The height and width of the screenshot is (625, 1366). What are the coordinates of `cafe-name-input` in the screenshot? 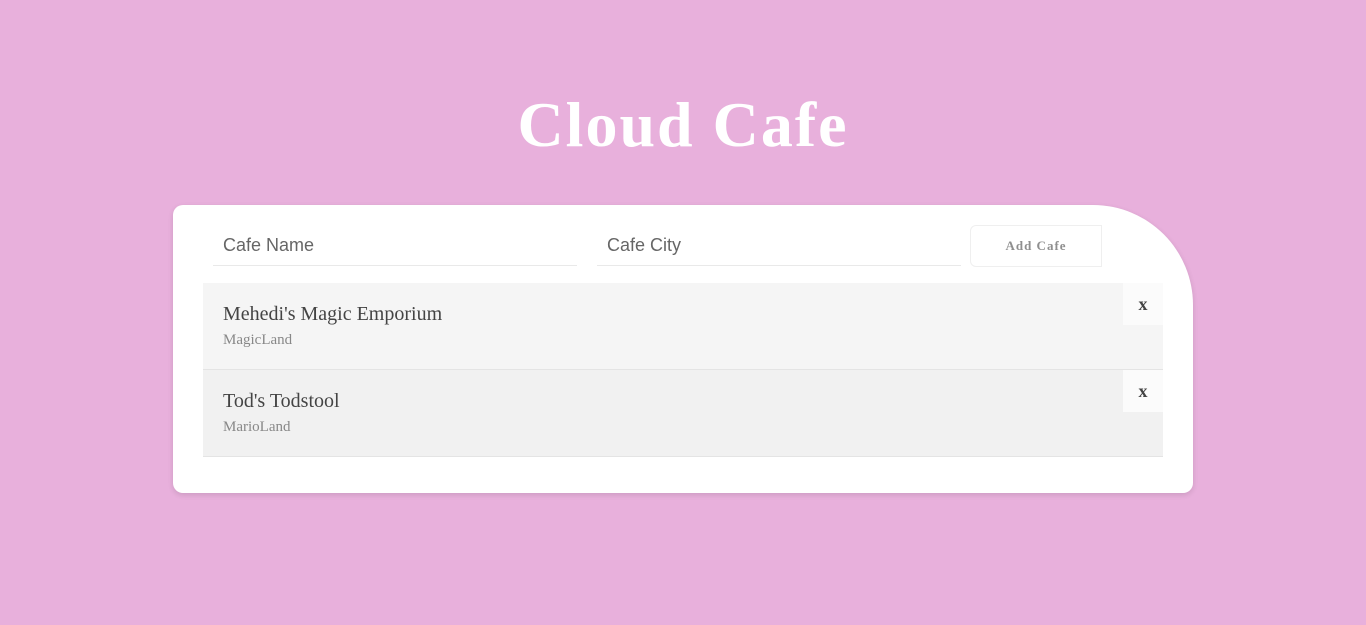 It's located at (395, 246).